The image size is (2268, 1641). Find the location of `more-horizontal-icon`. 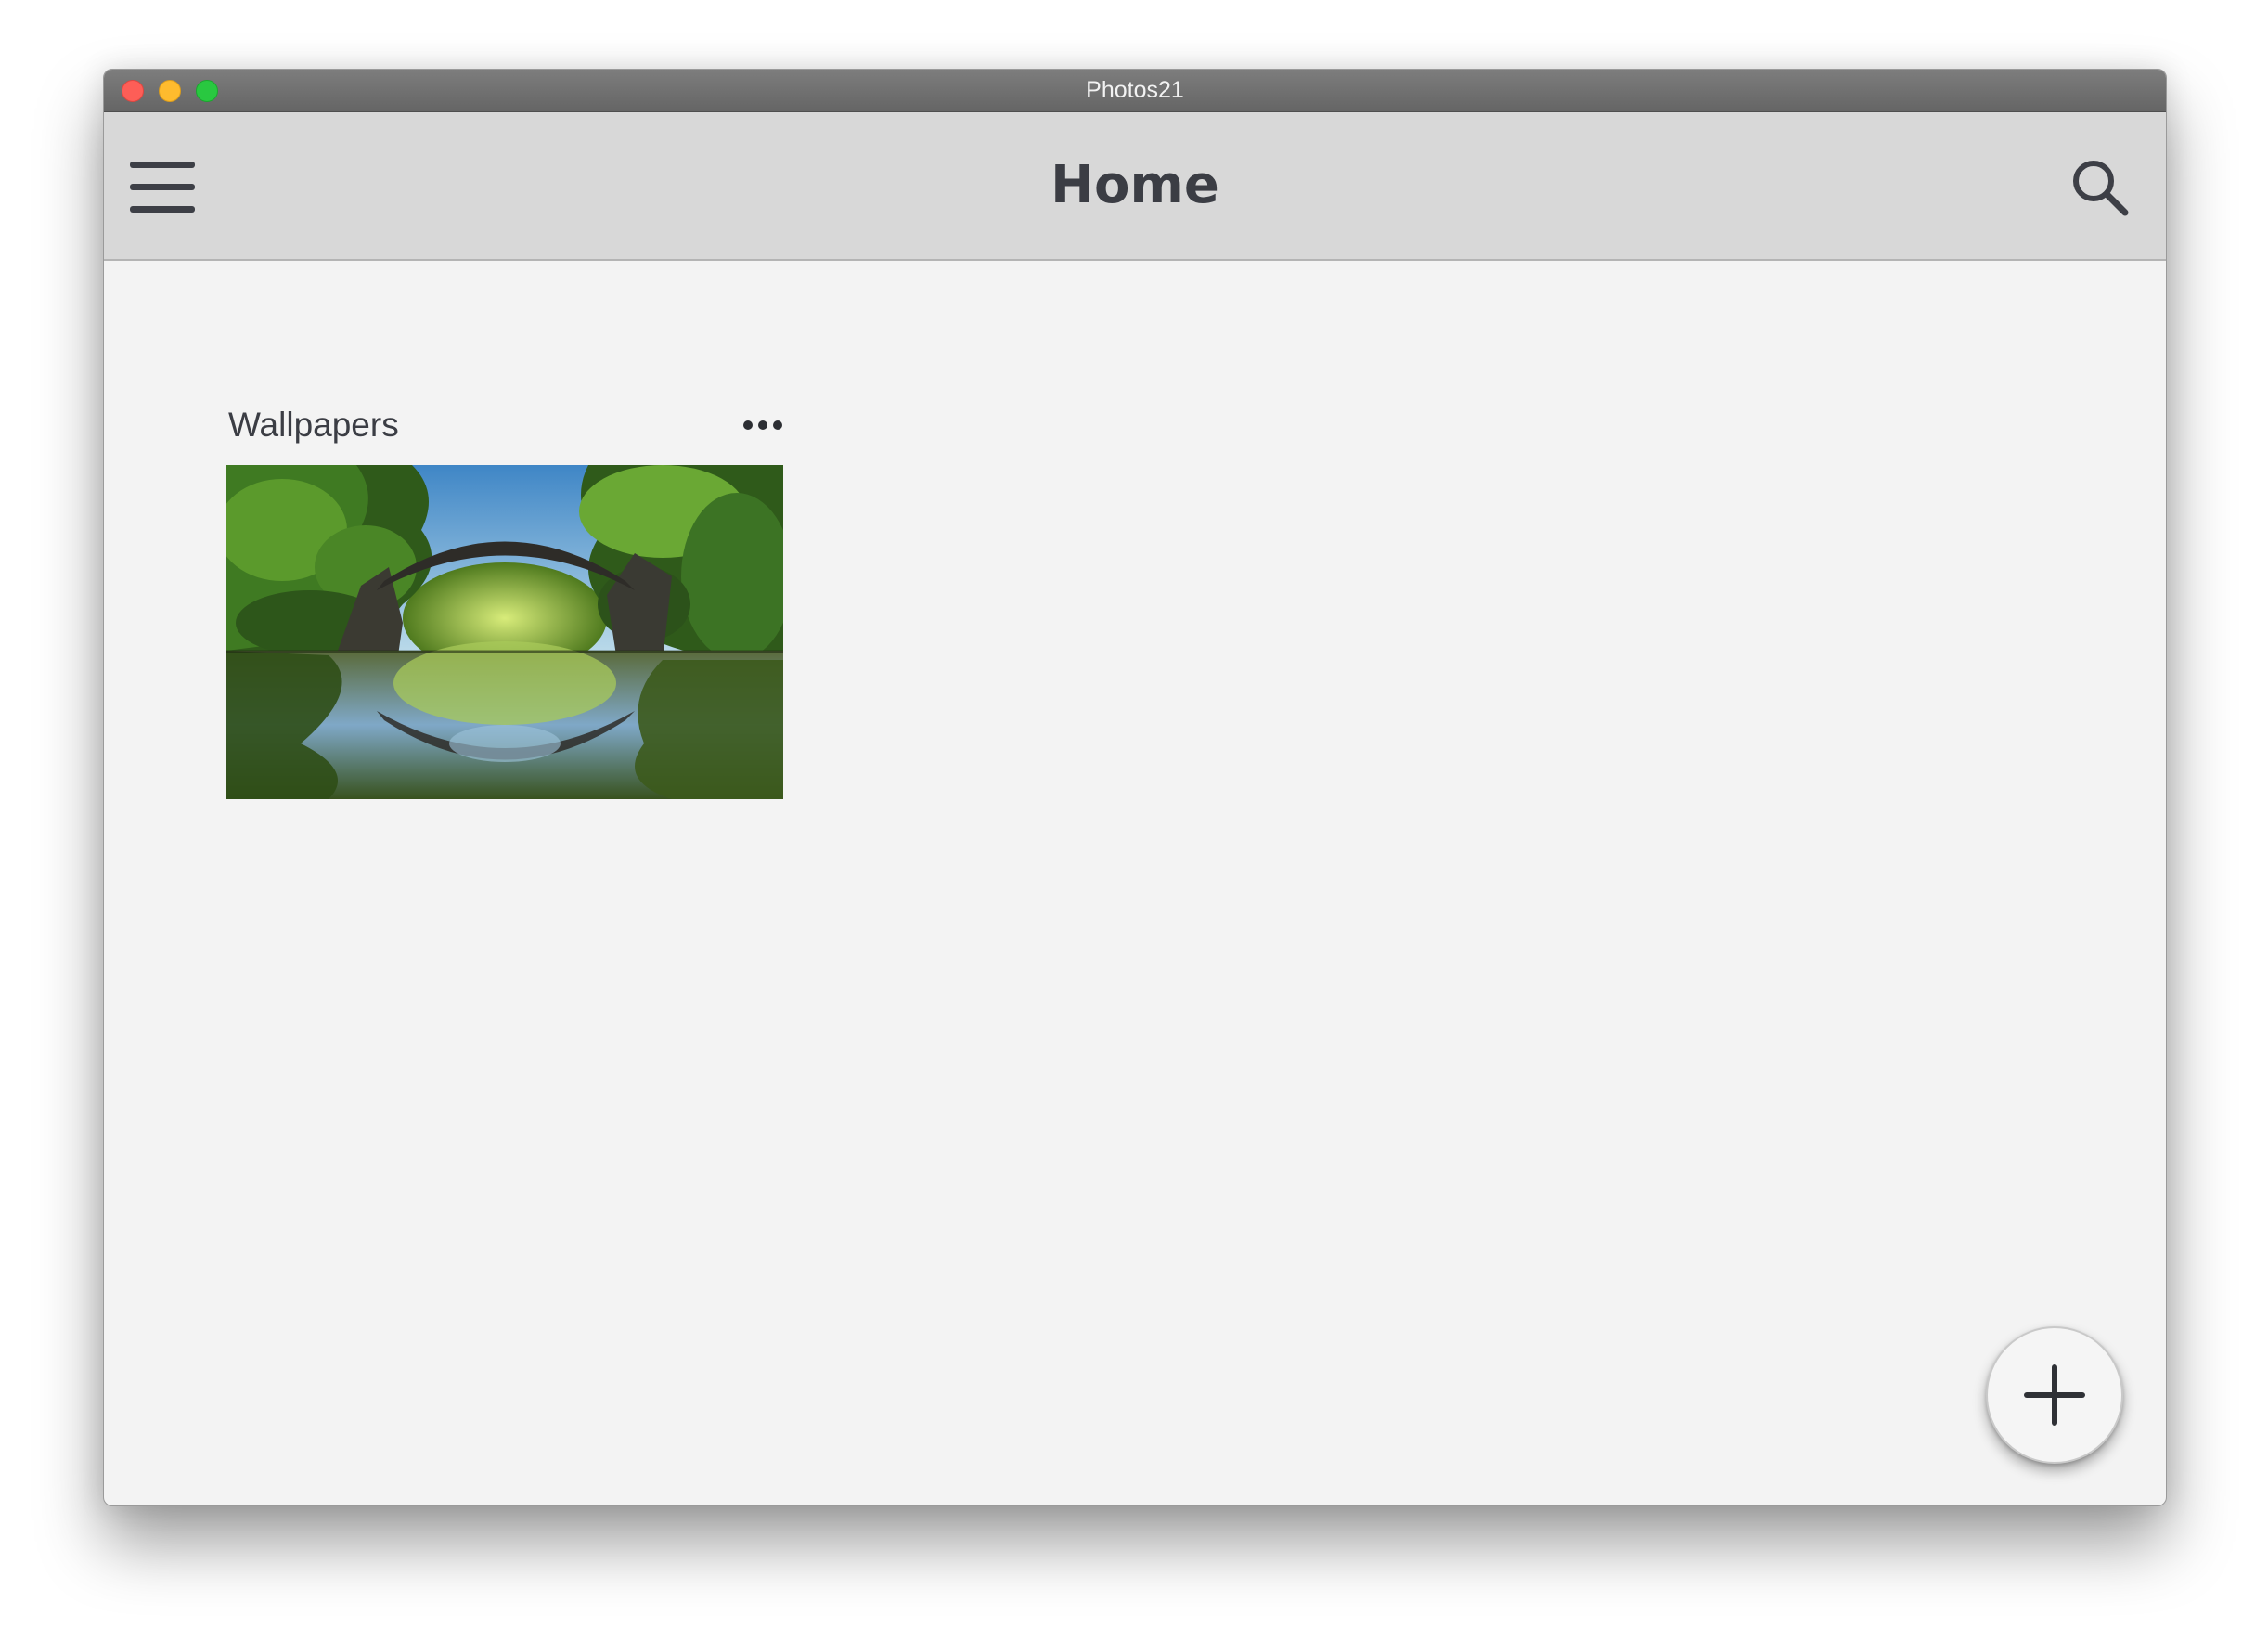

more-horizontal-icon is located at coordinates (763, 425).